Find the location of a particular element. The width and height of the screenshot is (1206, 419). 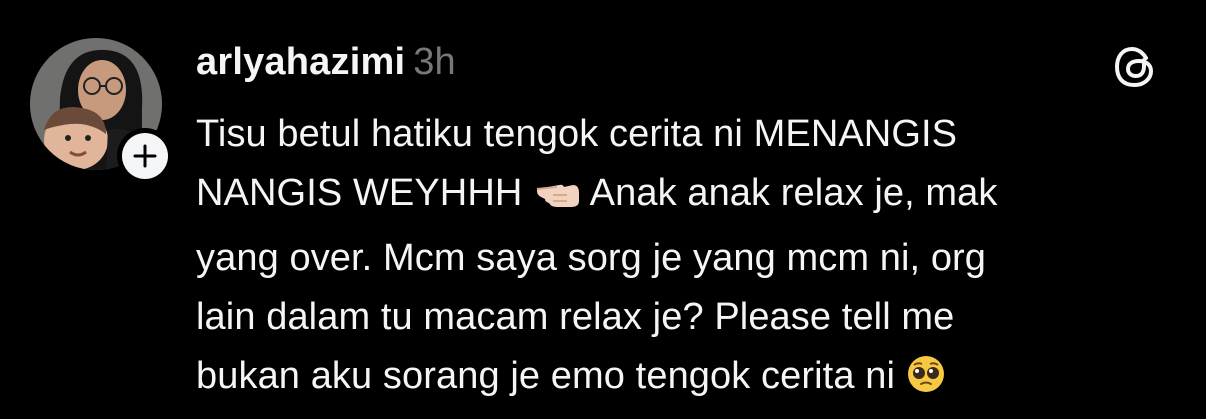

plus-icon is located at coordinates (145, 156).